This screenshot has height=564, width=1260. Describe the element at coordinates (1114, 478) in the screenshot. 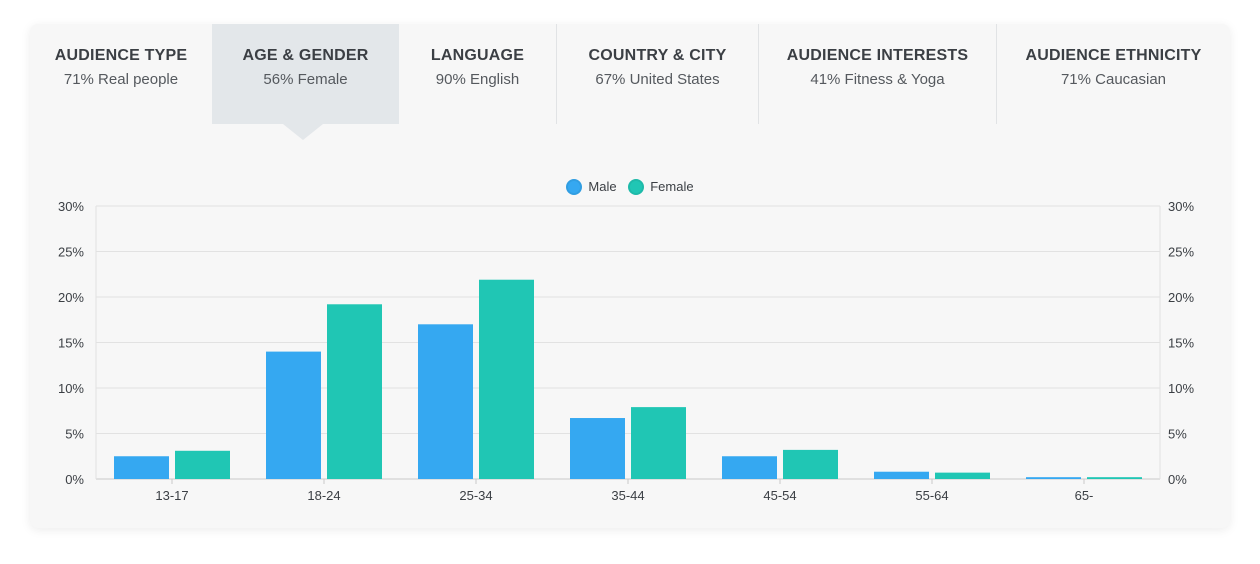

I see `bar-female-65-` at that location.